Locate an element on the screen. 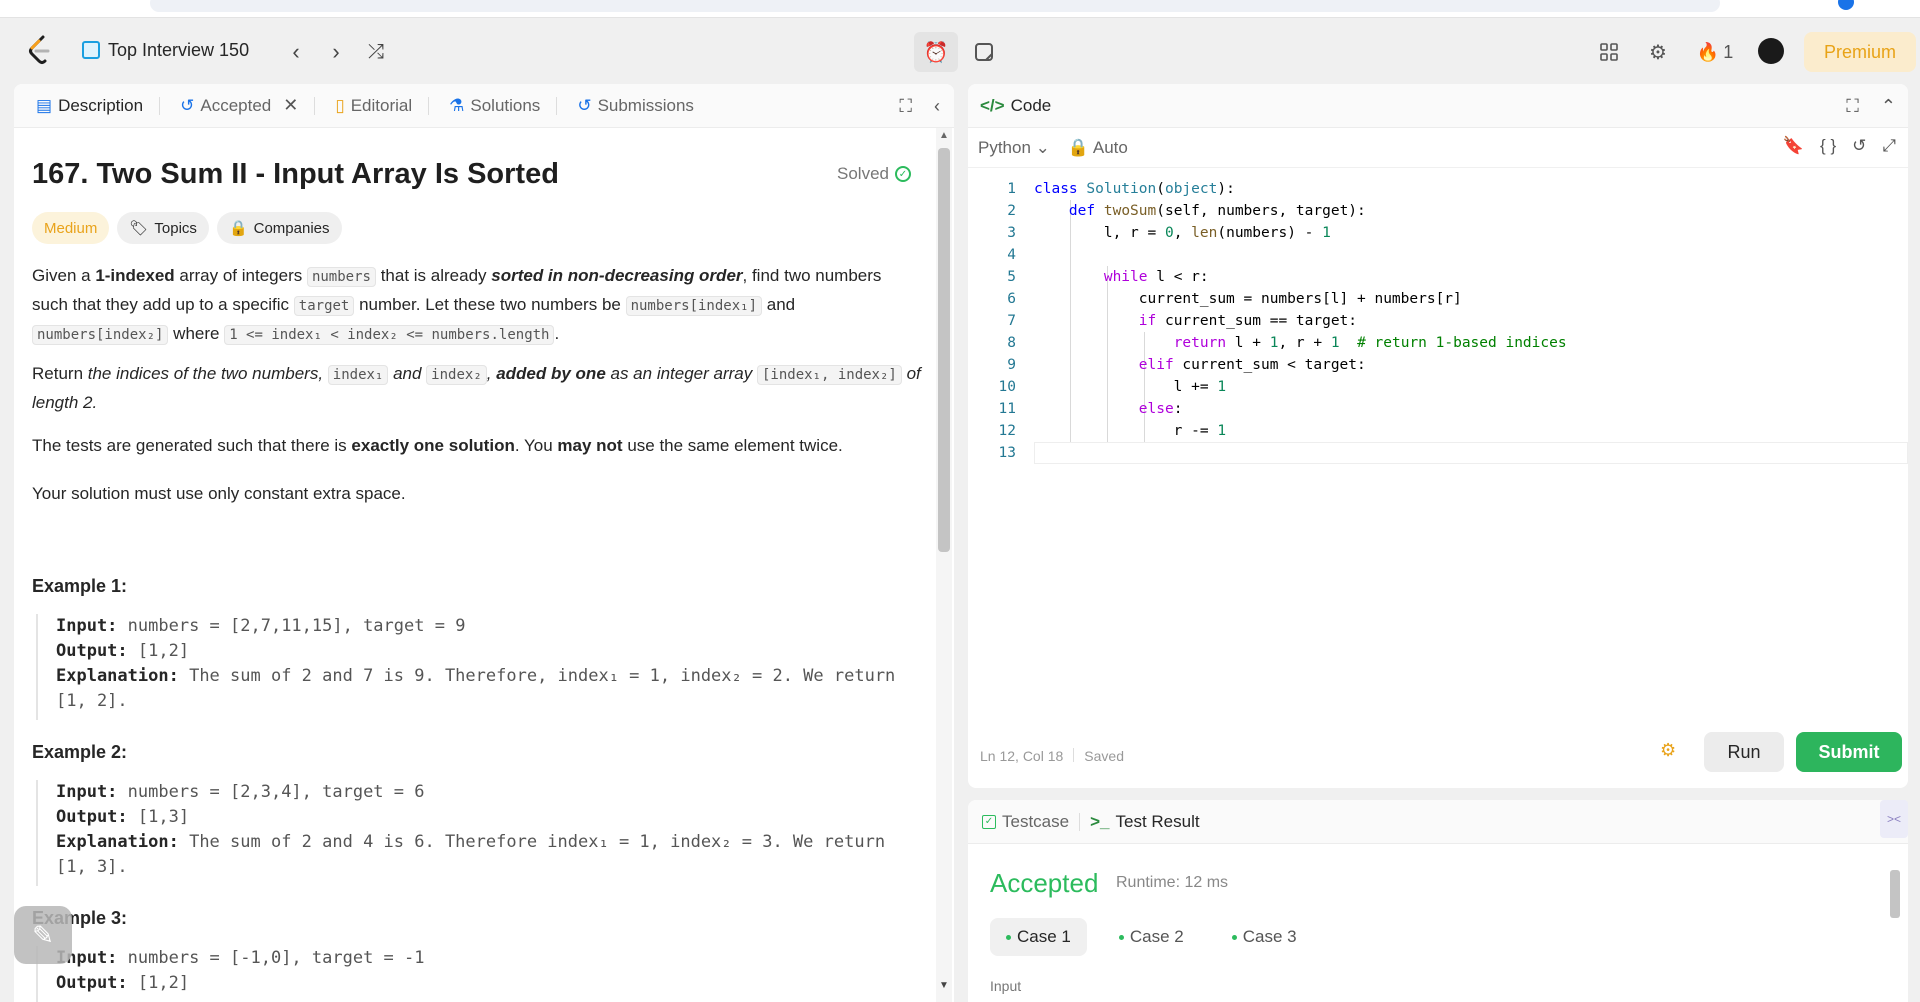 This screenshot has height=1002, width=1920. runtime-label: Runtime: 12 ms is located at coordinates (1172, 882).